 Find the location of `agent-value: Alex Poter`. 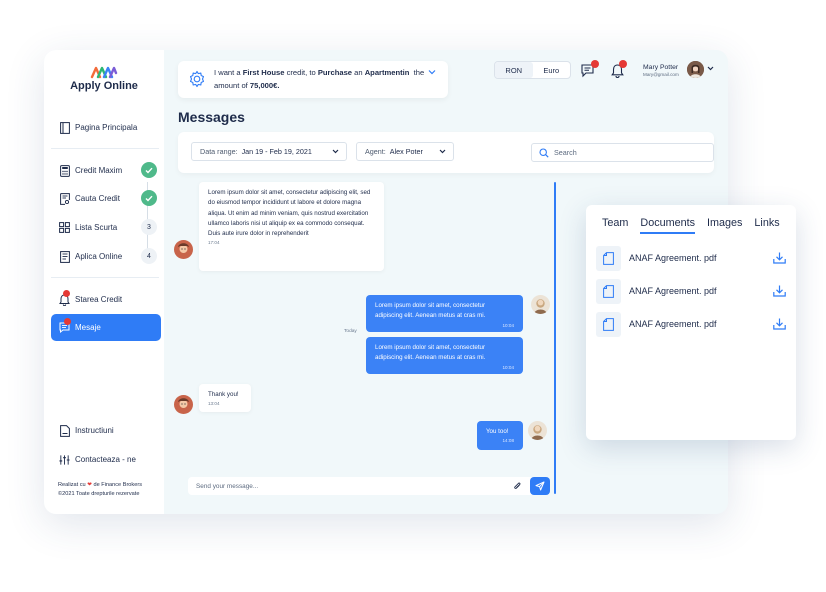

agent-value: Alex Poter is located at coordinates (406, 151).